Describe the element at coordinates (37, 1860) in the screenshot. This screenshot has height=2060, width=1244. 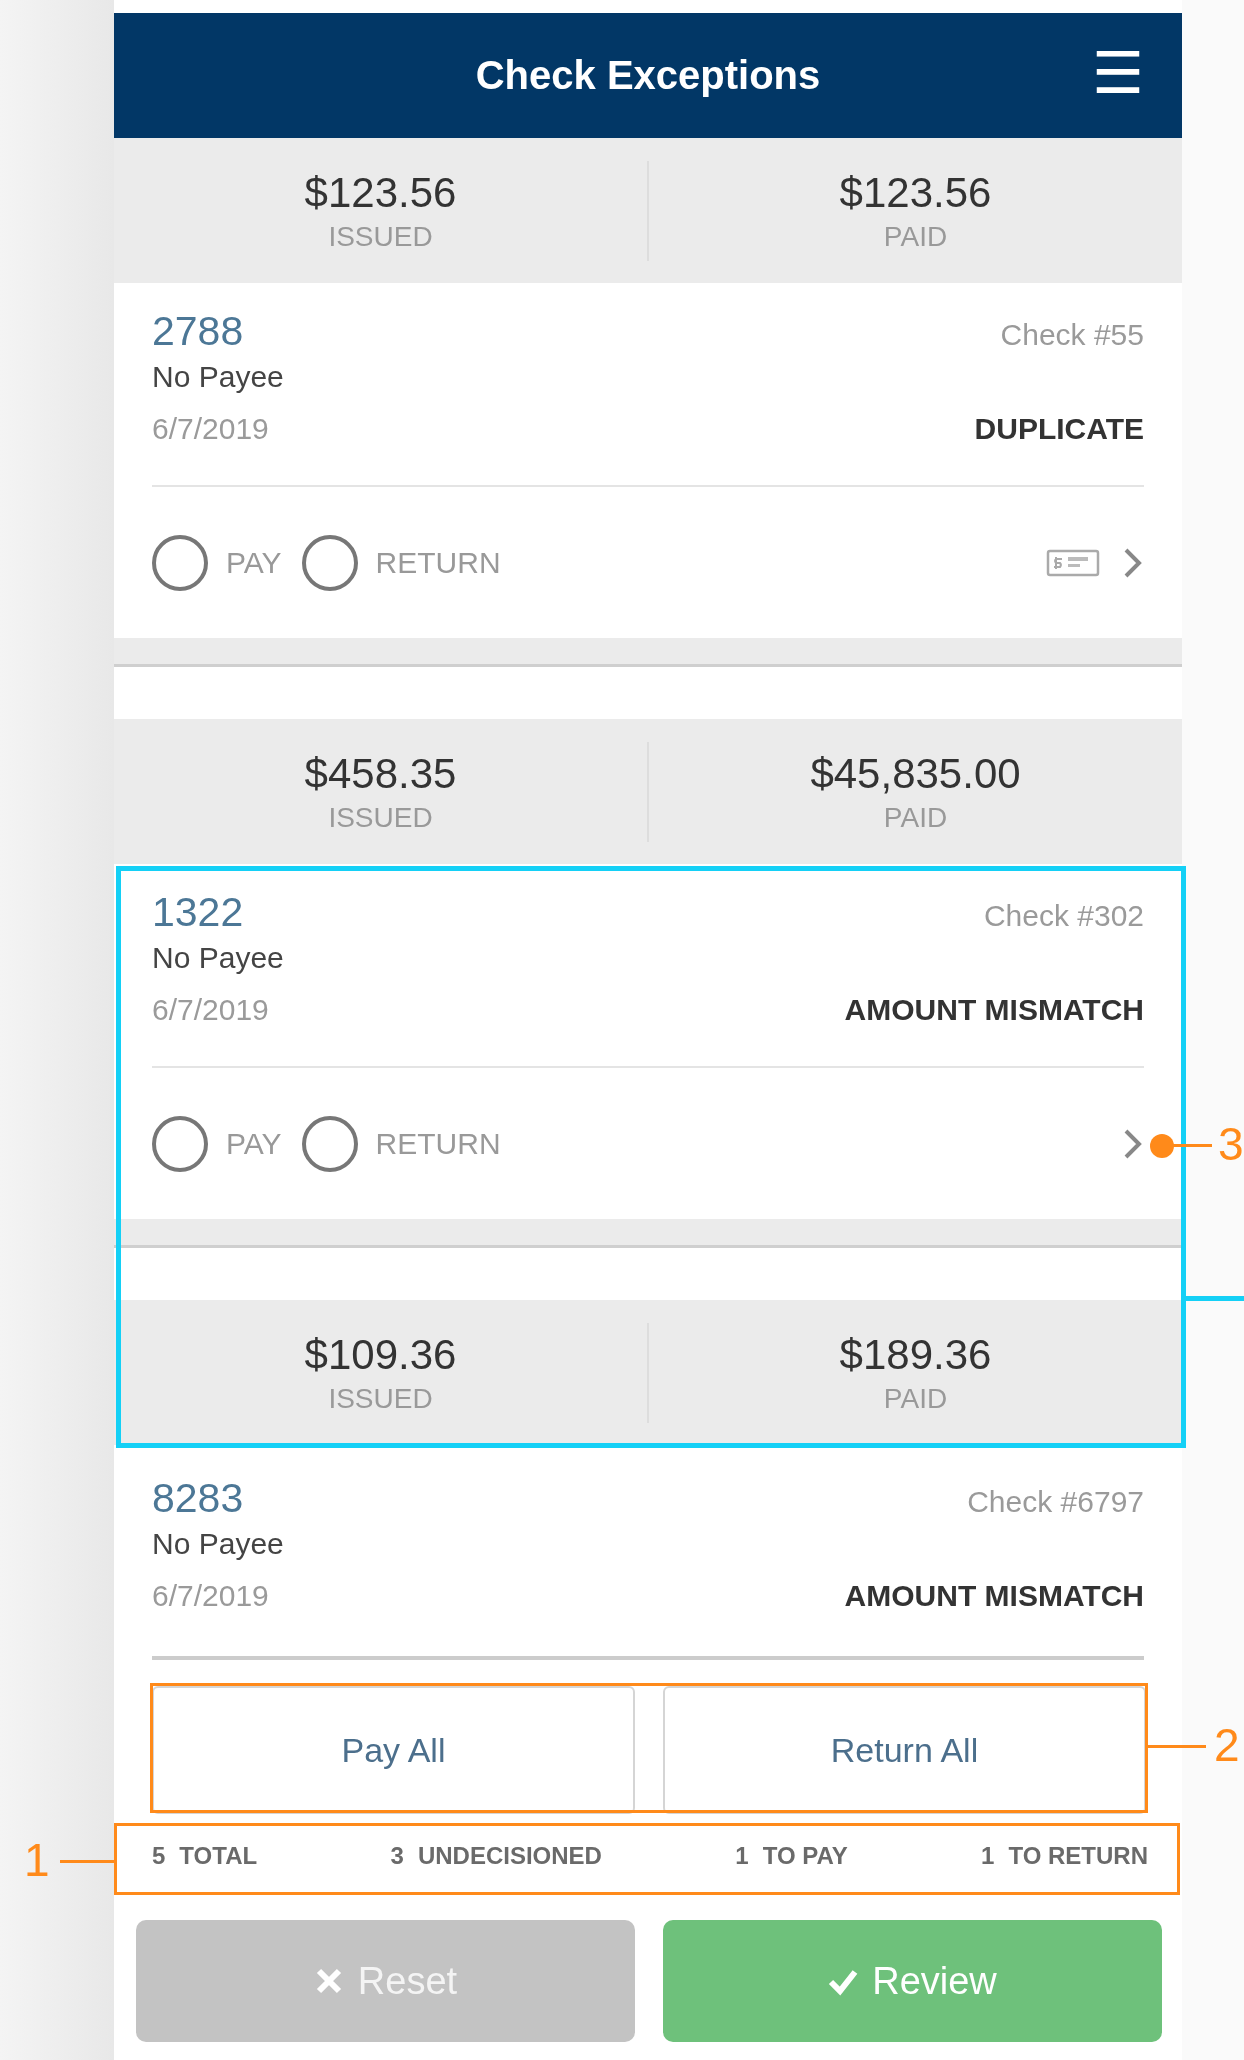
I see `callout-number: 1` at that location.